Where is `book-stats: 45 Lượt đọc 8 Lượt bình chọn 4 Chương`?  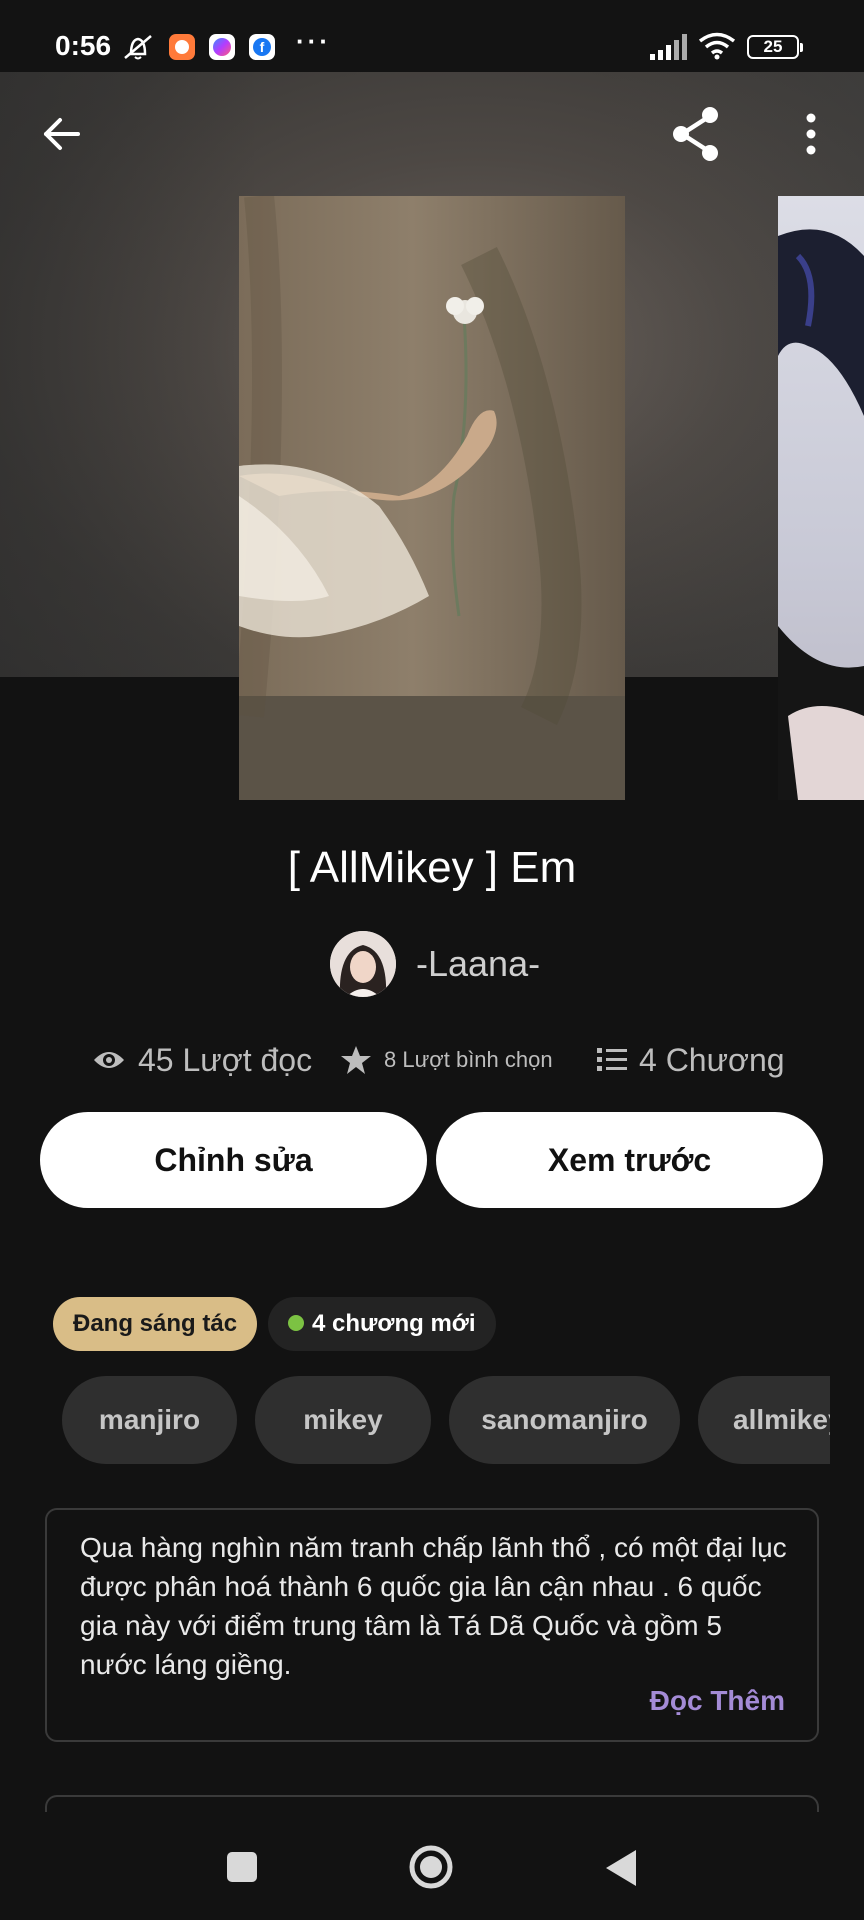
book-stats: 45 Lượt đọc 8 Lượt bình chọn 4 Chương is located at coordinates (432, 1060).